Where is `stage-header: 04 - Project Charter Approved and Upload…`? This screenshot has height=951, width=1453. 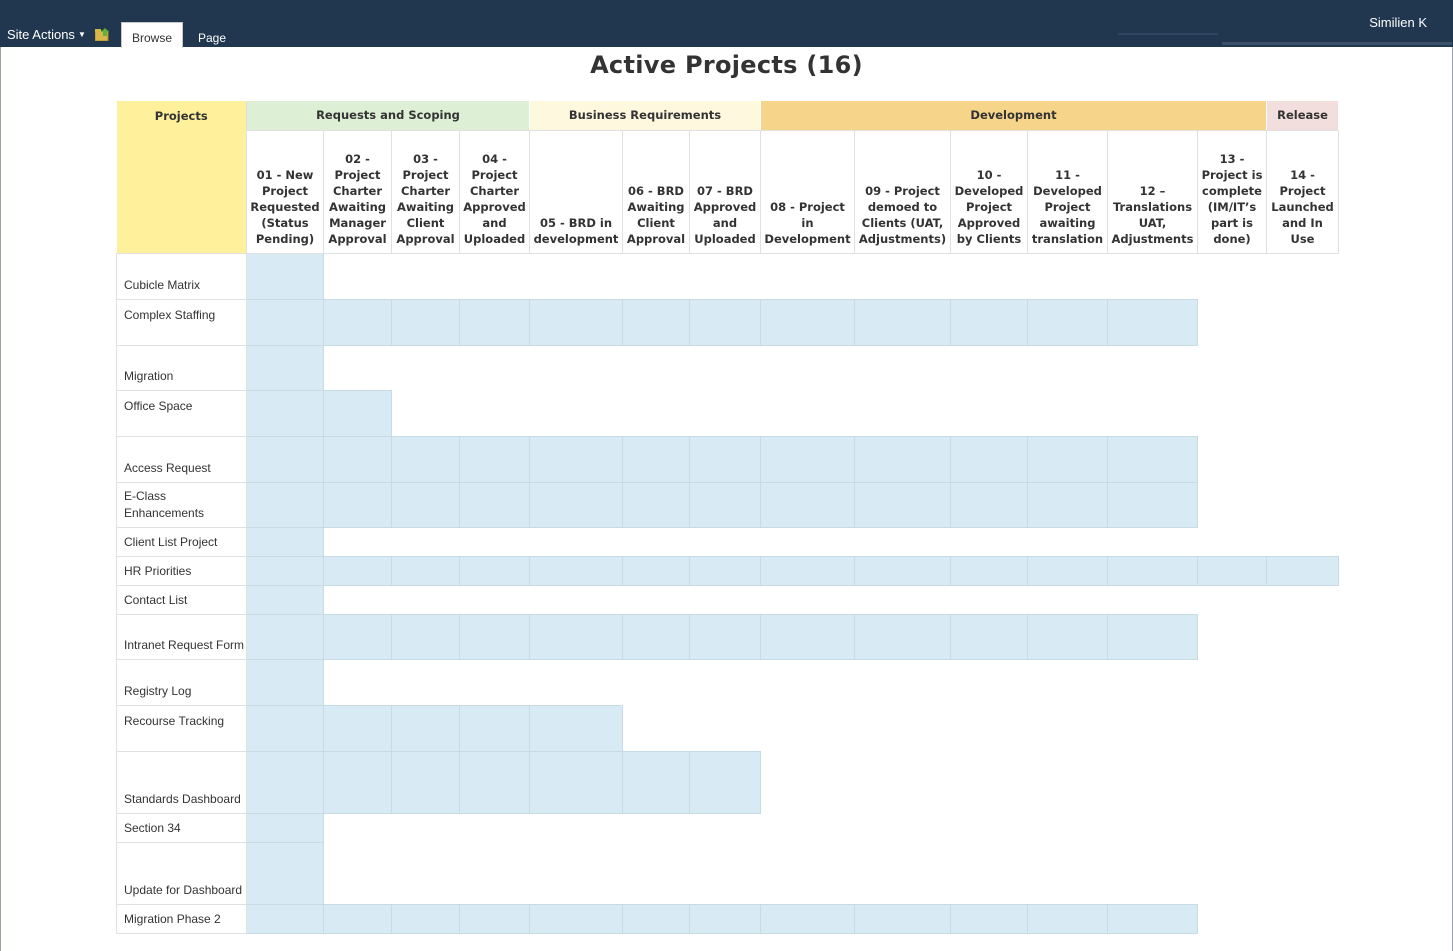 stage-header: 04 - Project Charter Approved and Upload… is located at coordinates (494, 192).